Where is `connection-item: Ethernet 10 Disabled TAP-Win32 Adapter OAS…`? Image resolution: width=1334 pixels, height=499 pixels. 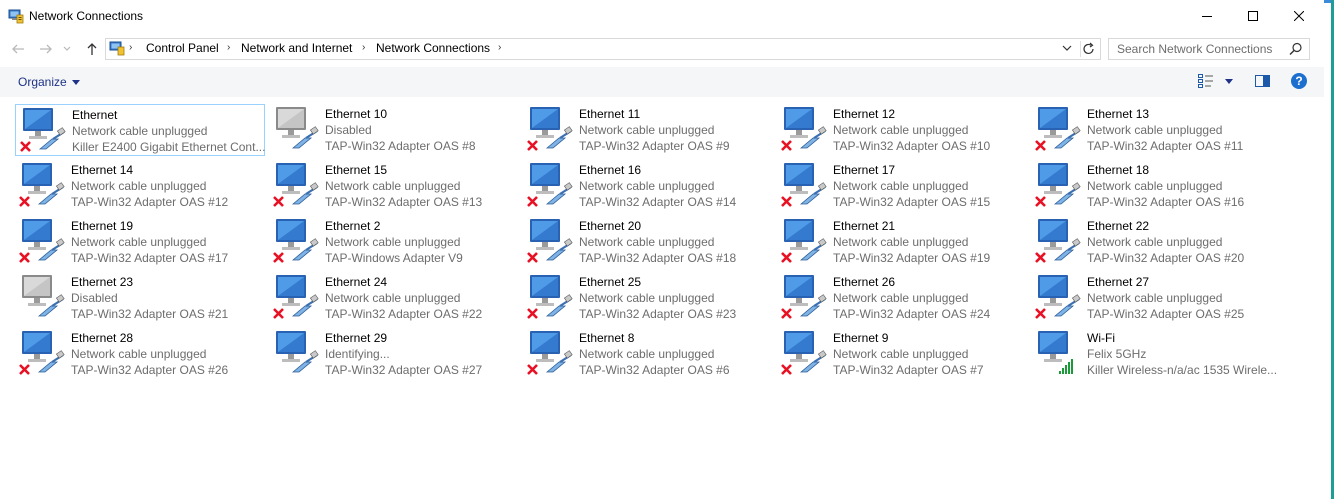
connection-item: Ethernet 10 Disabled TAP-Win32 Adapter OAS… is located at coordinates (394, 130).